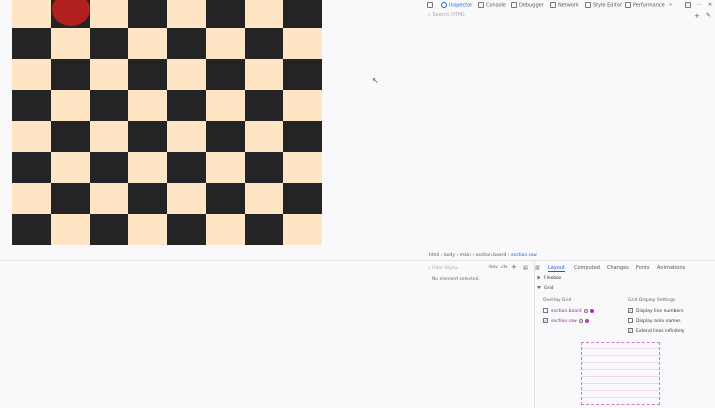  Describe the element at coordinates (564, 5) in the screenshot. I see `tab-network: Network` at that location.